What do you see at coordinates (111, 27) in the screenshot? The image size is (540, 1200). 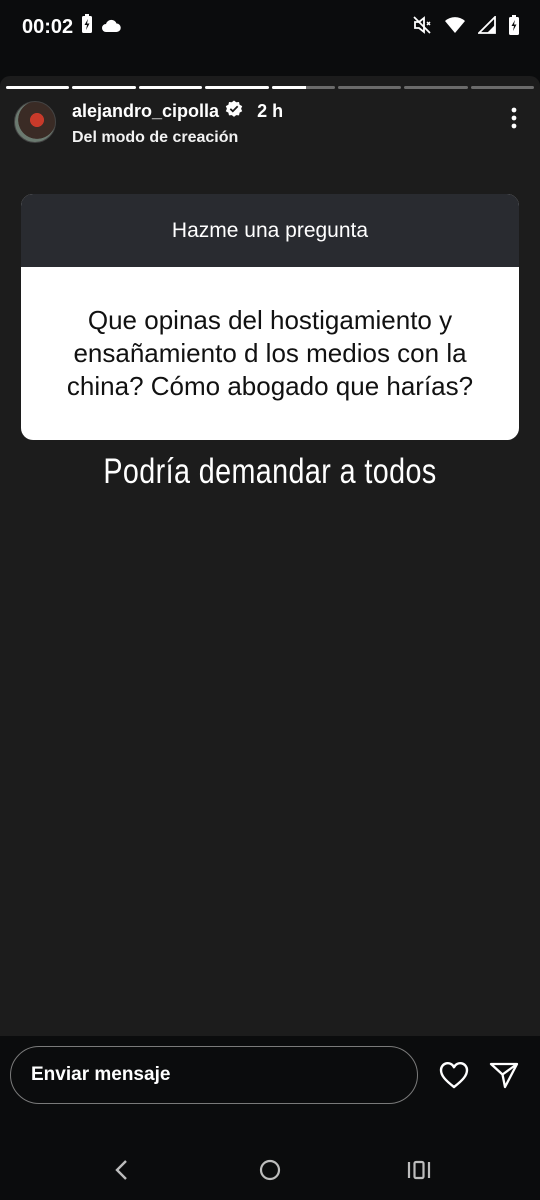 I see `cloud-icon` at bounding box center [111, 27].